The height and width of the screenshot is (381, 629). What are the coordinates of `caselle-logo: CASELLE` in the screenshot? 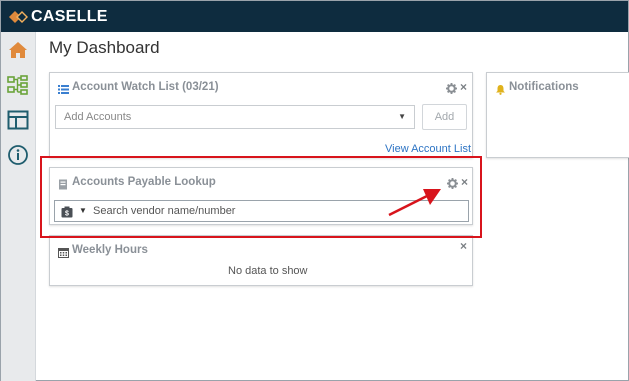 It's located at (58, 17).